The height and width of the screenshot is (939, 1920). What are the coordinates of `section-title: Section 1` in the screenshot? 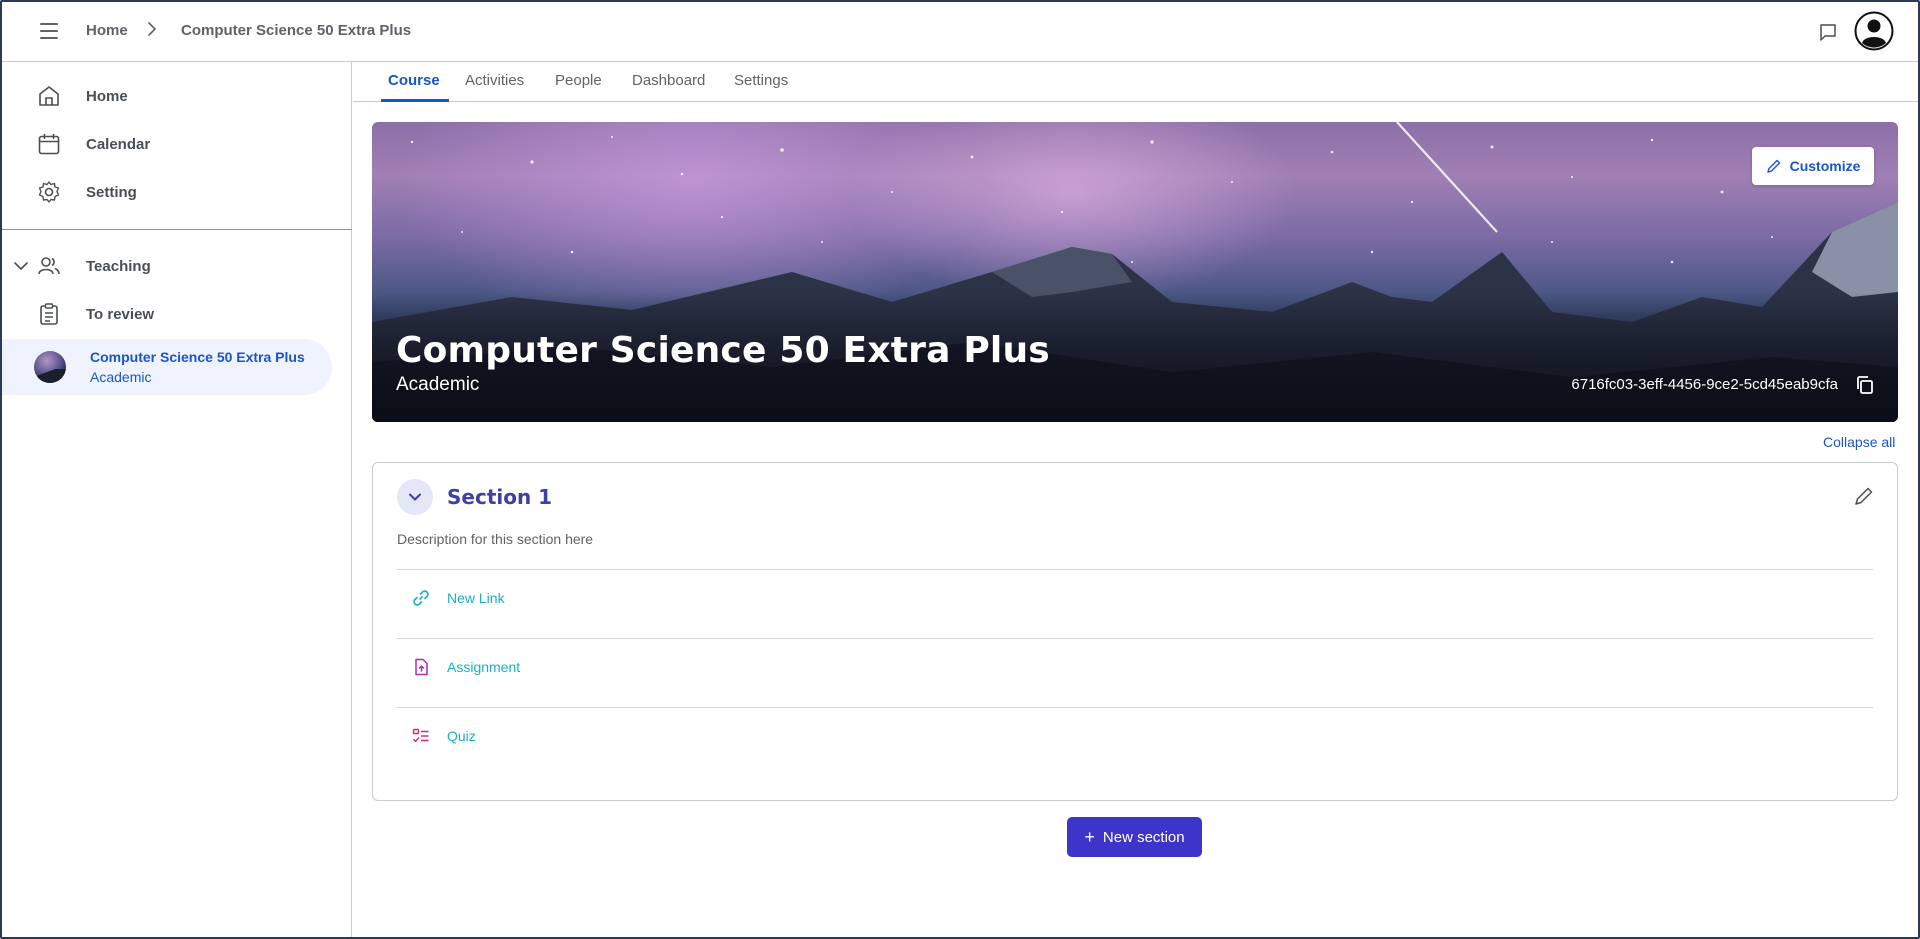 It's located at (500, 497).